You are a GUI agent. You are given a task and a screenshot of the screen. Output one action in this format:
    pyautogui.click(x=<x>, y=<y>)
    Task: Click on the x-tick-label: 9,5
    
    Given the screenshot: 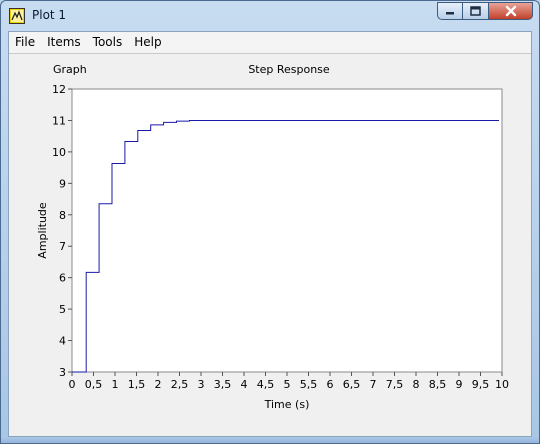 What is the action you would take?
    pyautogui.click(x=481, y=384)
    